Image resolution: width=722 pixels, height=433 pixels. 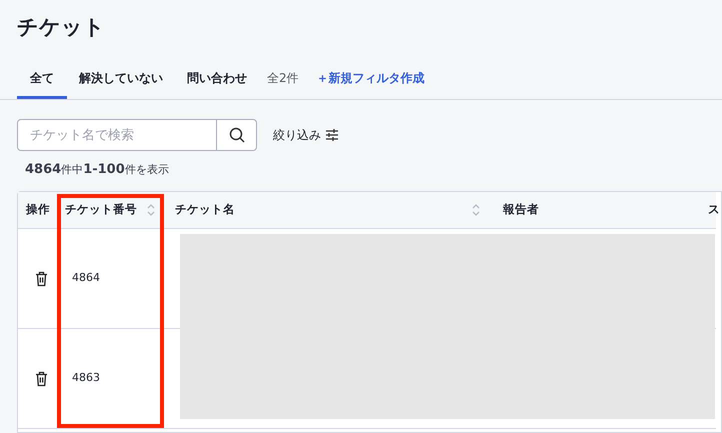 I want to click on column-header: ス, so click(x=706, y=210).